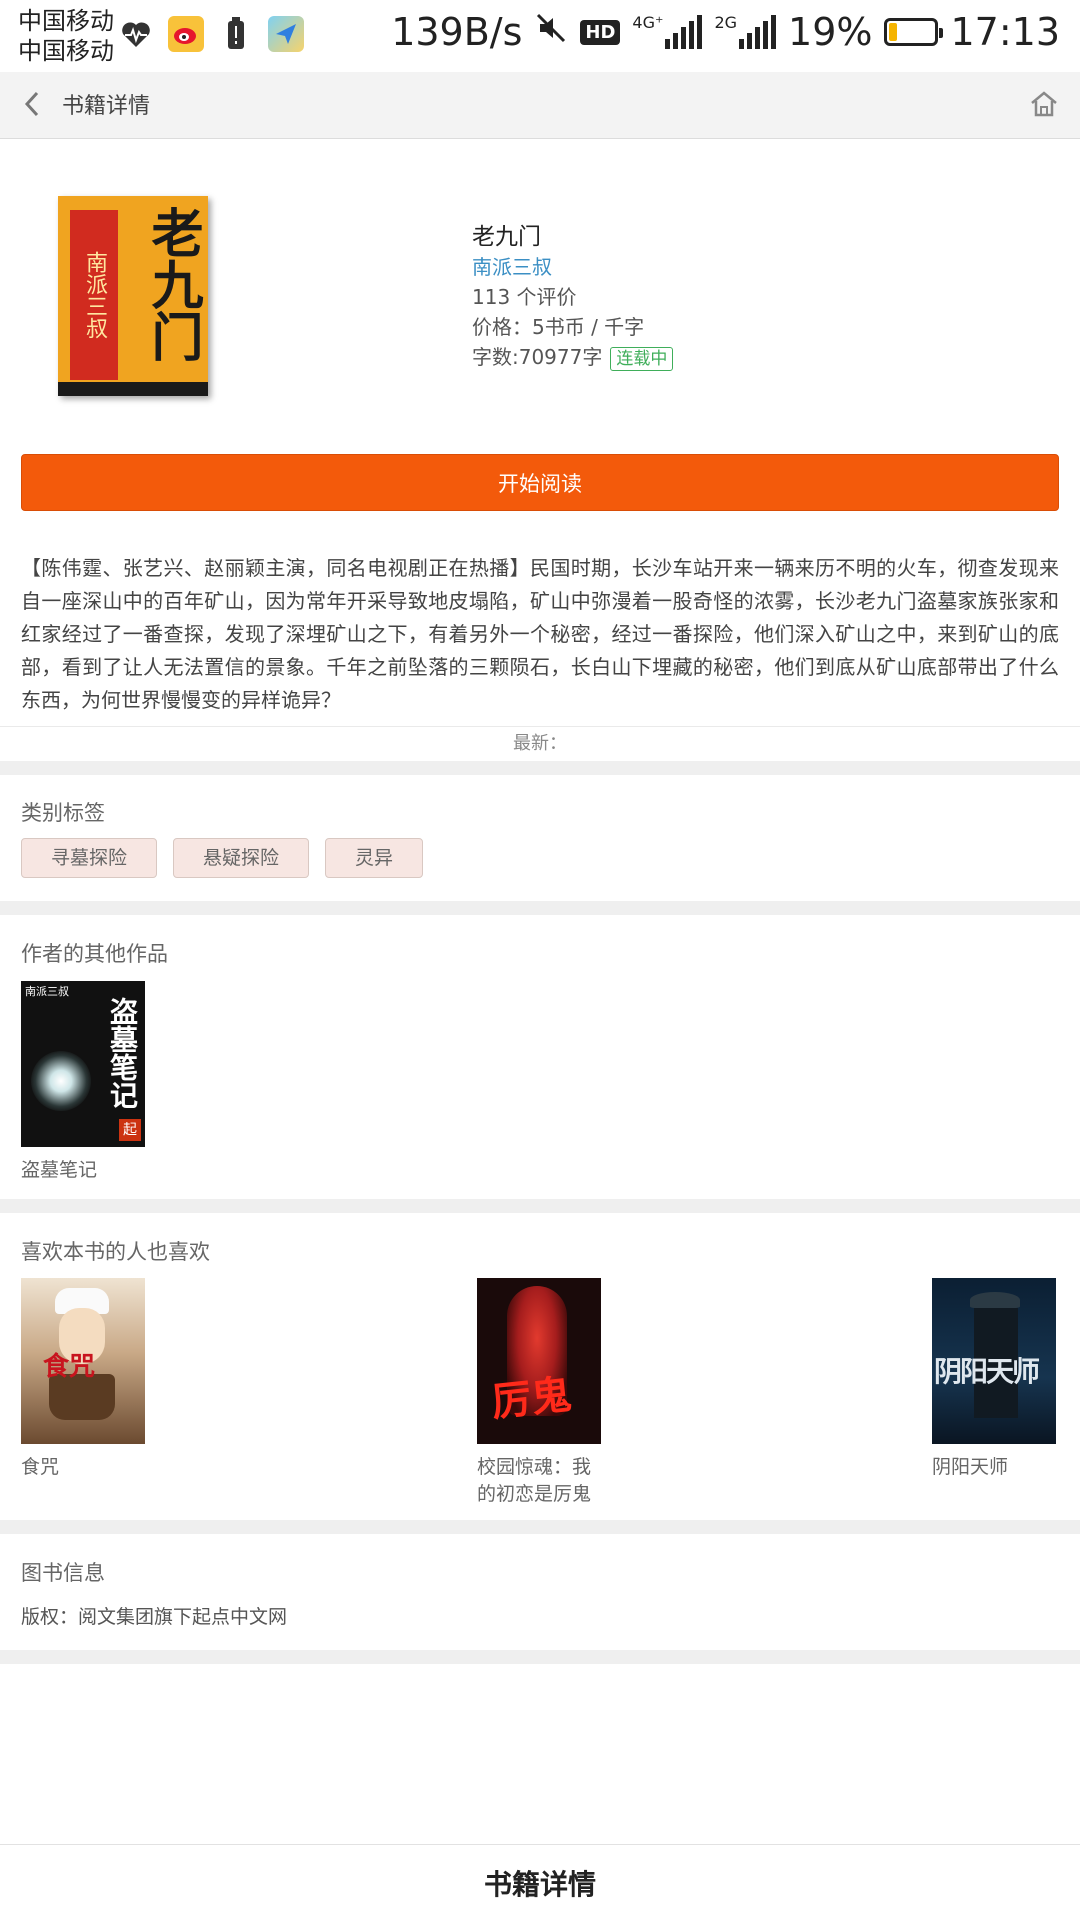 The height and width of the screenshot is (1921, 1080). I want to click on battery-fill, so click(893, 32).